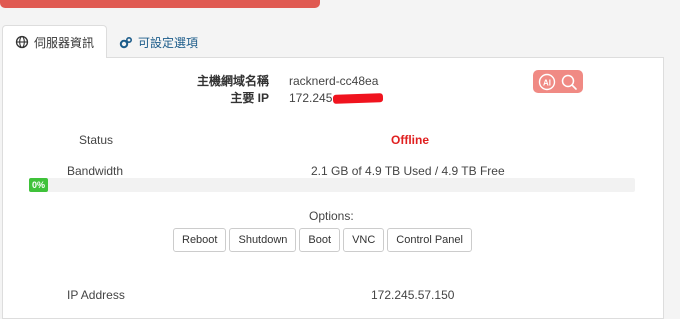 This screenshot has width=680, height=319. Describe the element at coordinates (311, 98) in the screenshot. I see `primary-ip-text: 172.245` at that location.